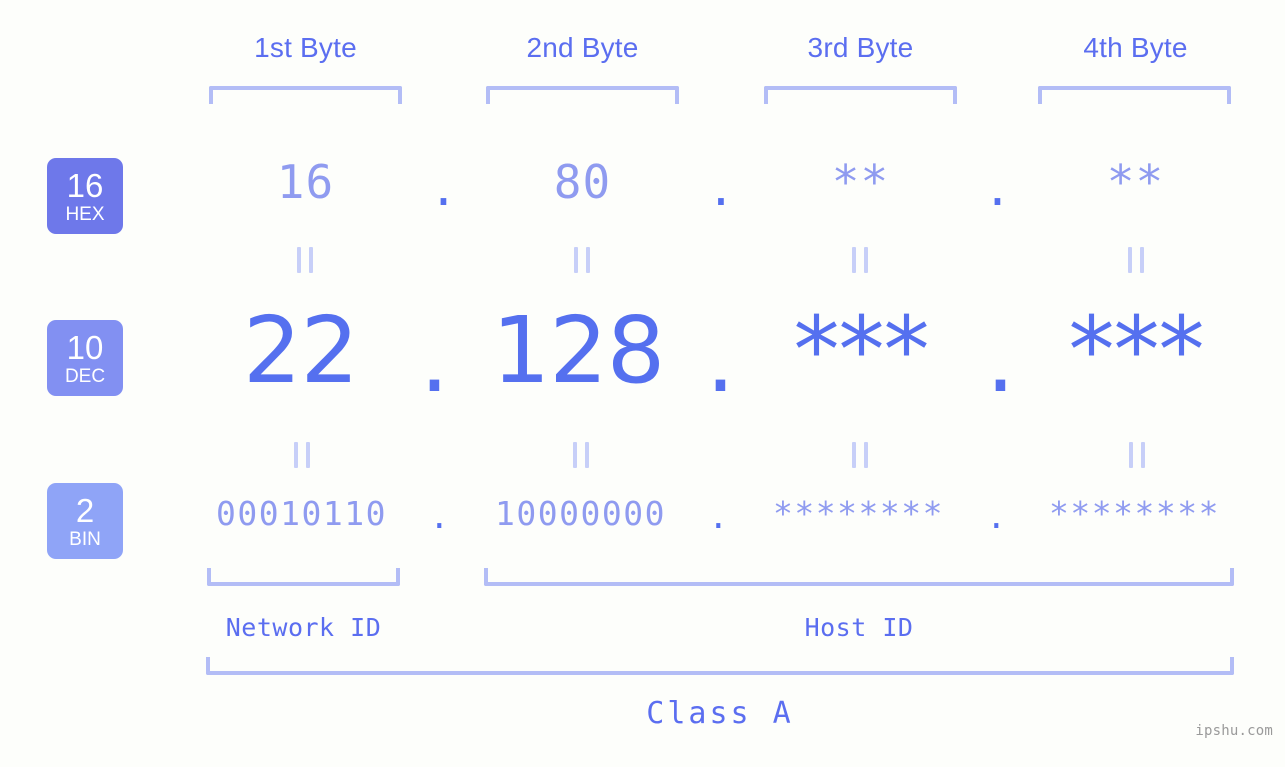 The width and height of the screenshot is (1285, 767). I want to click on base-badge-dec-number: 10, so click(85, 347).